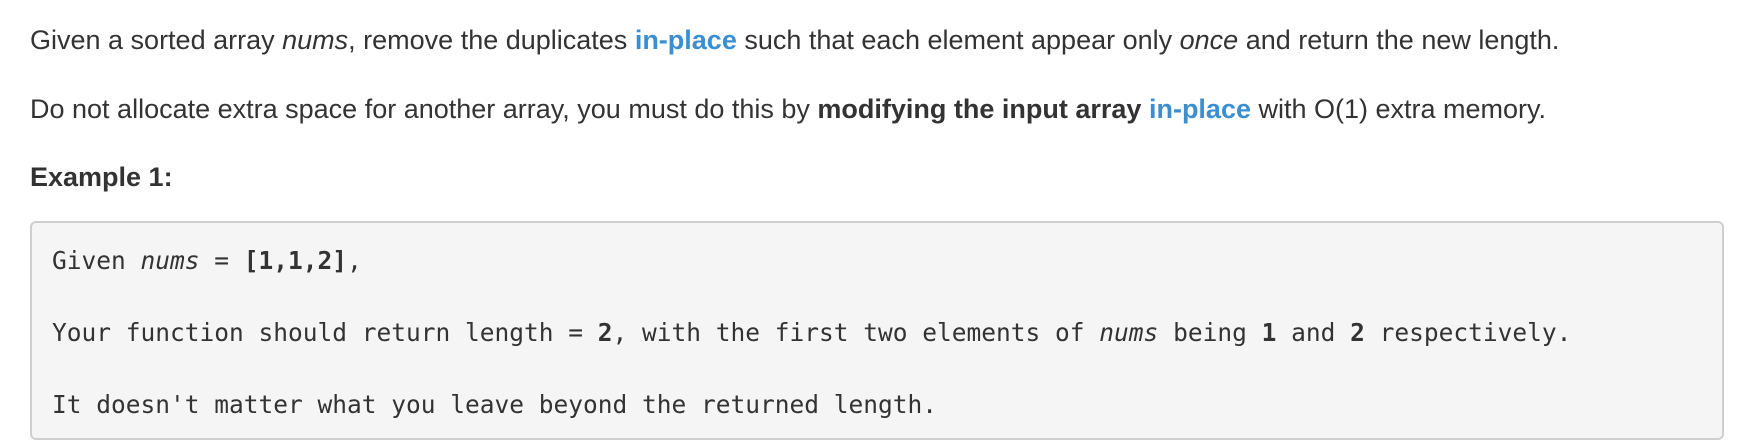  What do you see at coordinates (101, 177) in the screenshot?
I see `example-heading: Example 1:` at bounding box center [101, 177].